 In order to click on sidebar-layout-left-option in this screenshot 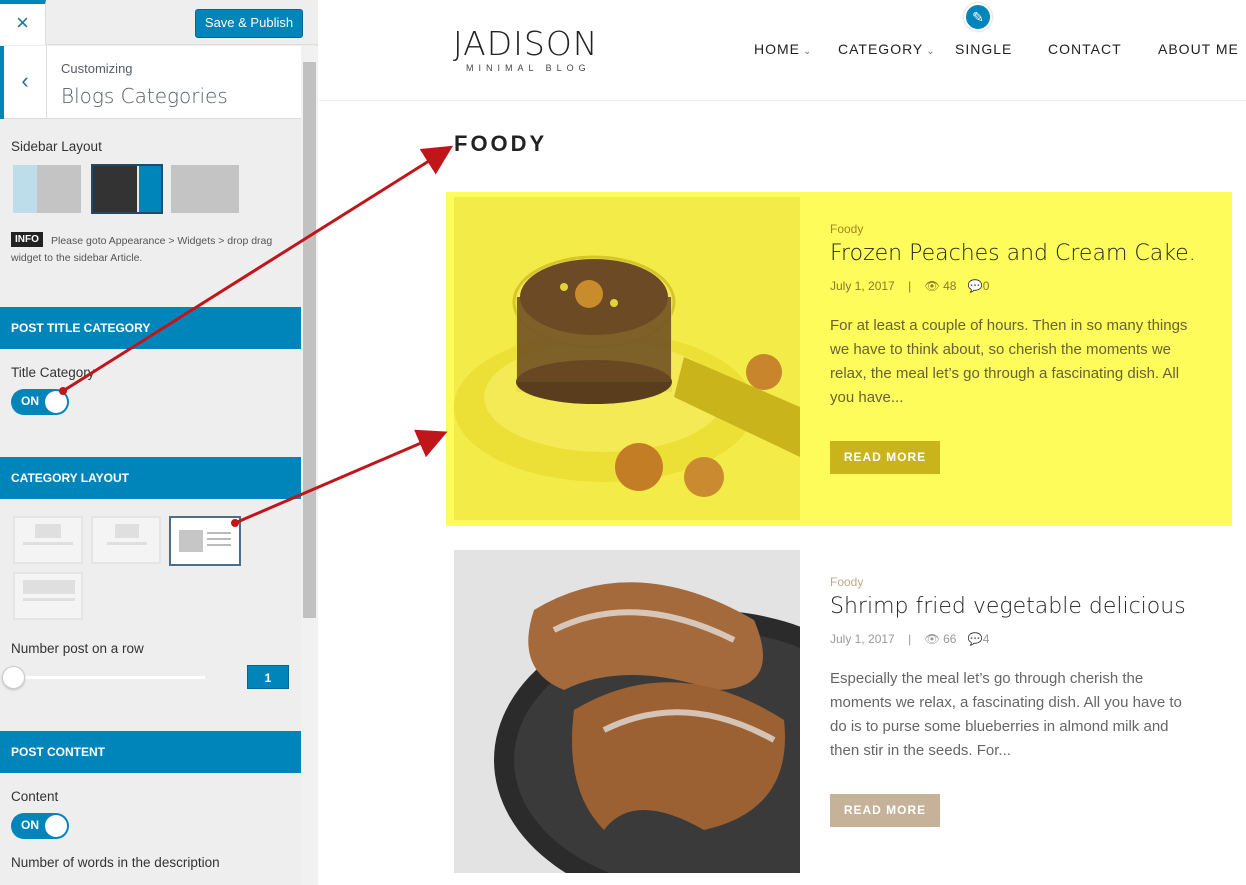, I will do `click(47, 189)`.